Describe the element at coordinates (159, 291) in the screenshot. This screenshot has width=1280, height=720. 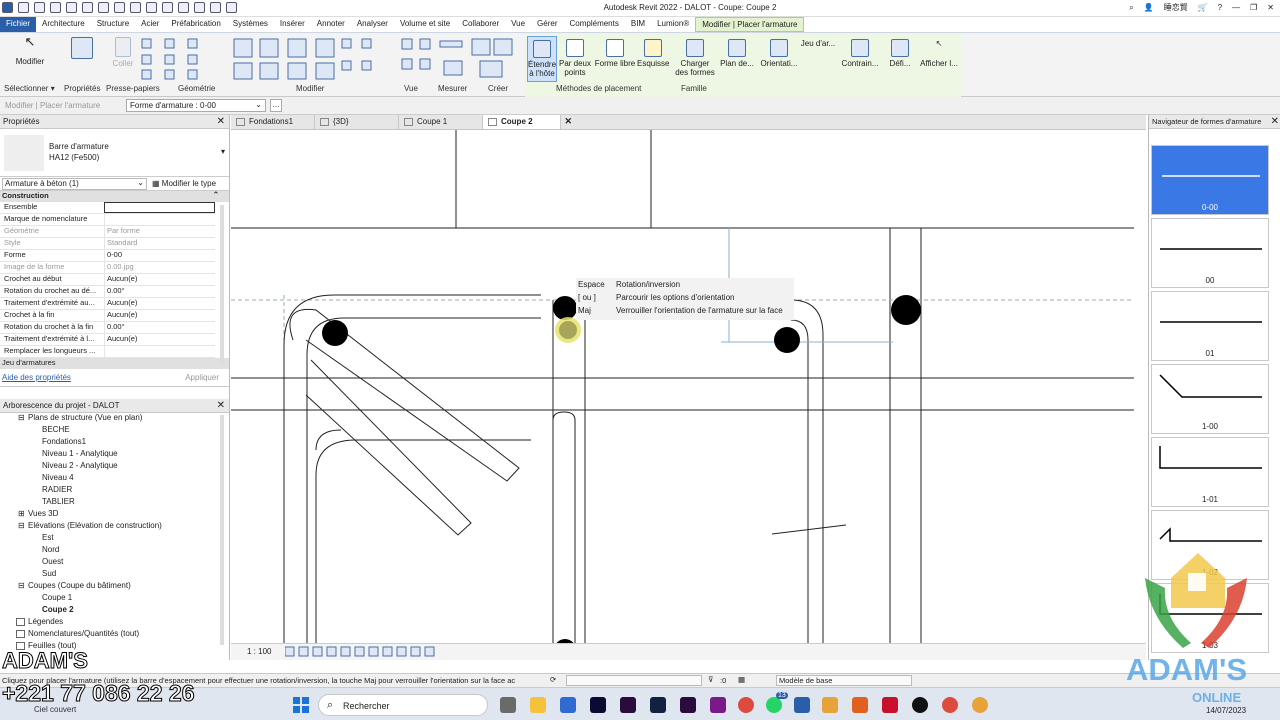
I see `property-value: 0.00°` at that location.